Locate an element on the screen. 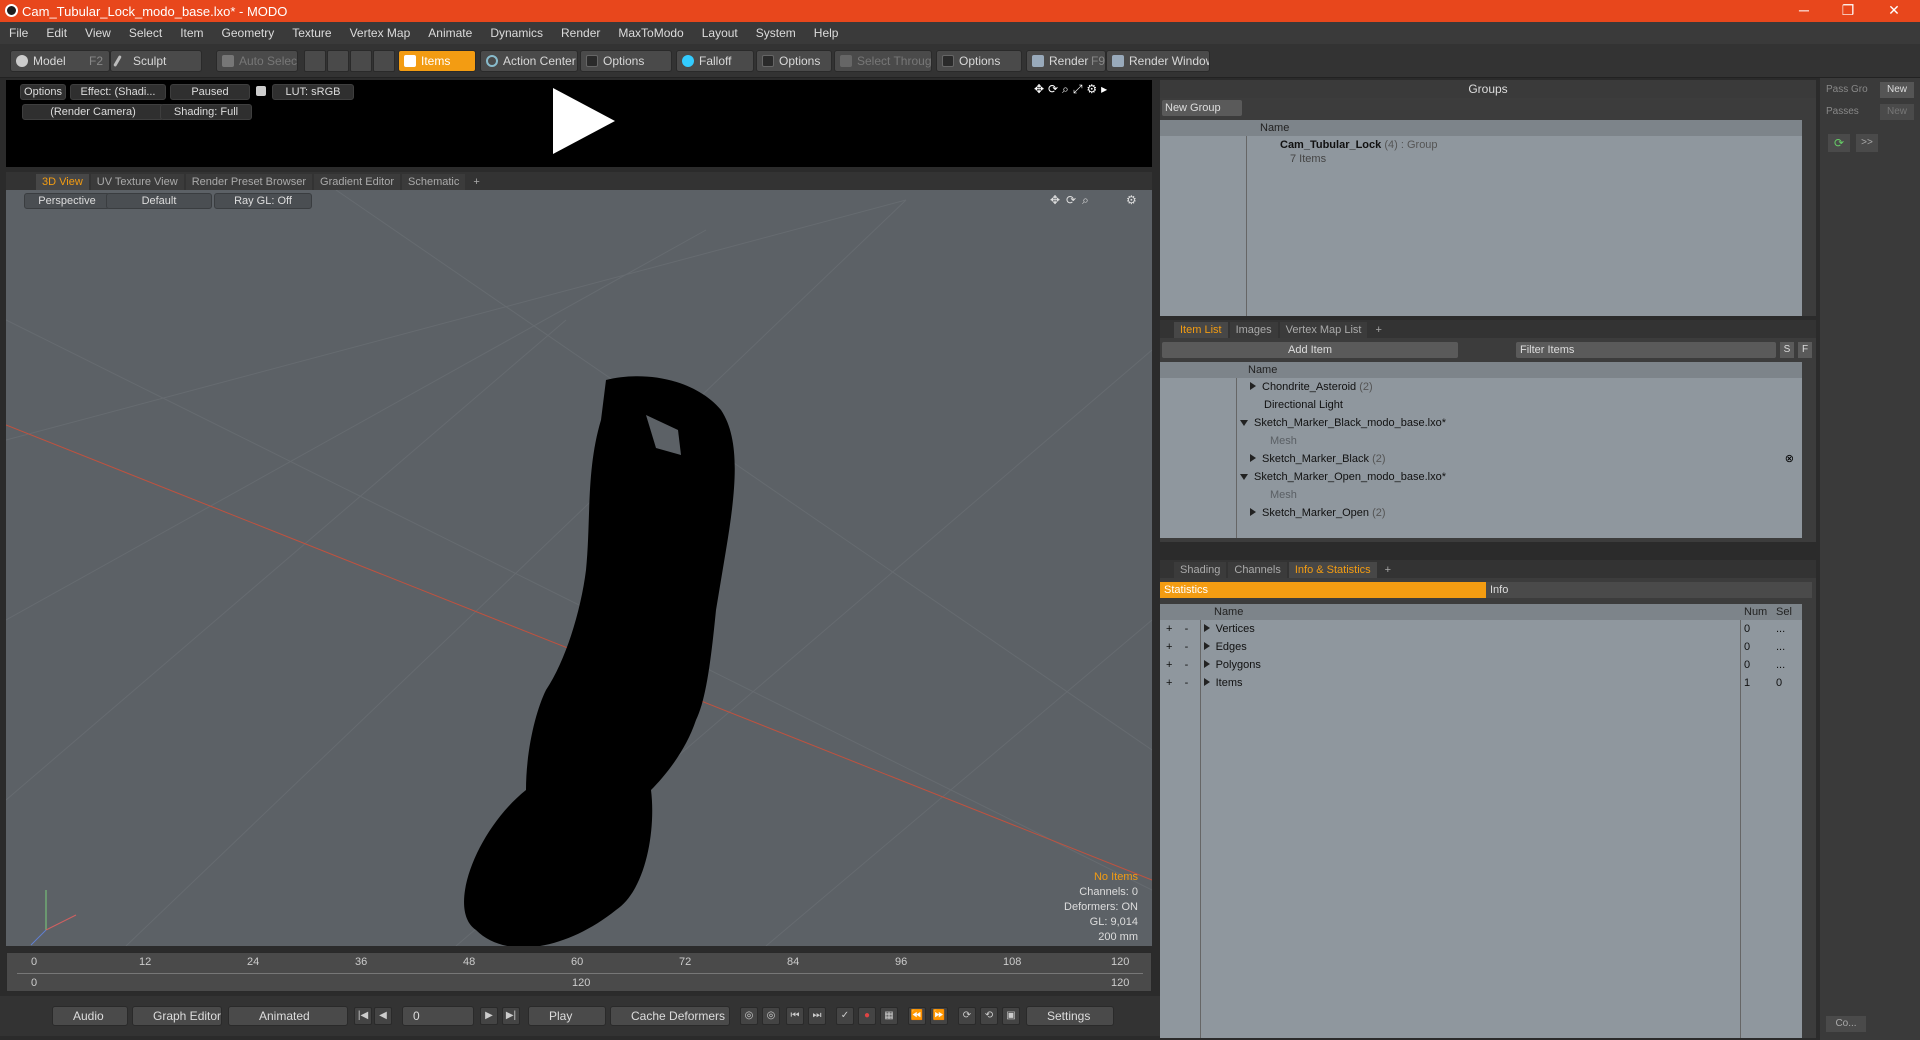 This screenshot has width=1920, height=1040. perspective-dropdown: Perspective is located at coordinates (67, 201).